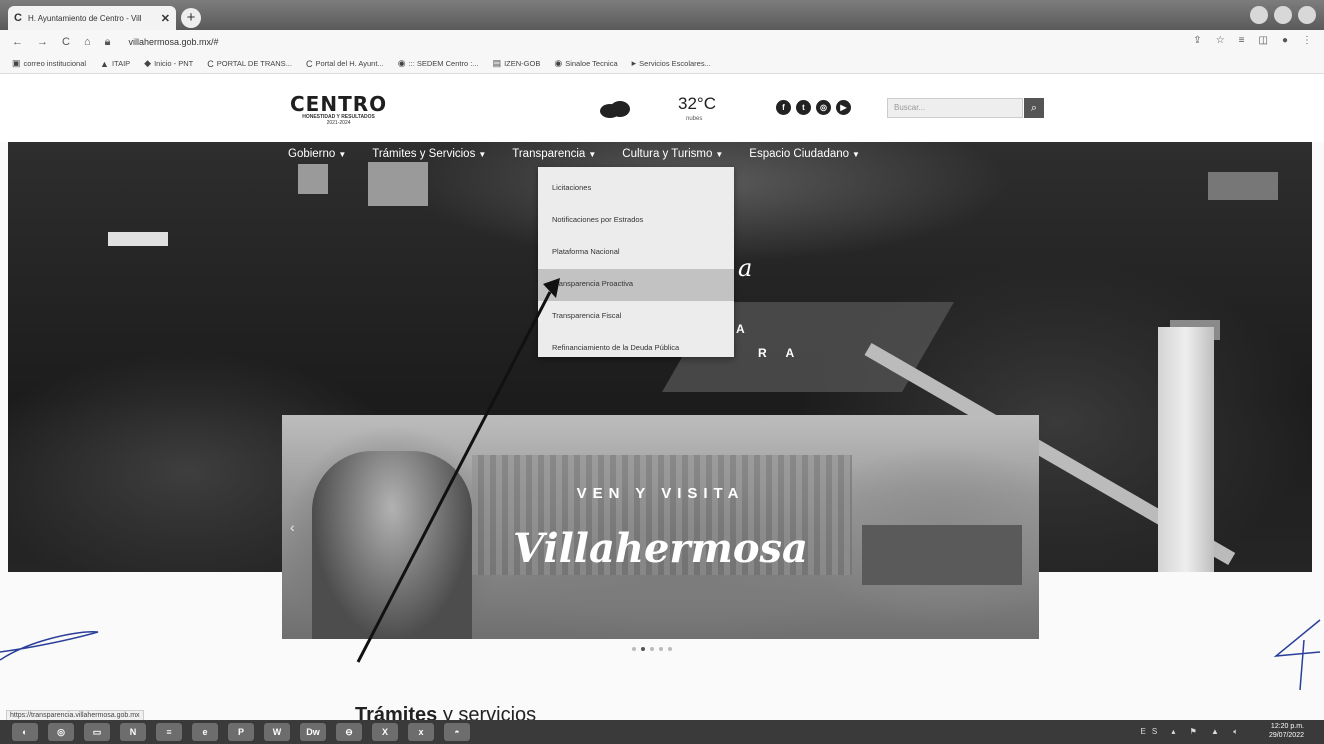  Describe the element at coordinates (636, 317) in the screenshot. I see `dropdown-item: Transparencia Fiscal` at that location.